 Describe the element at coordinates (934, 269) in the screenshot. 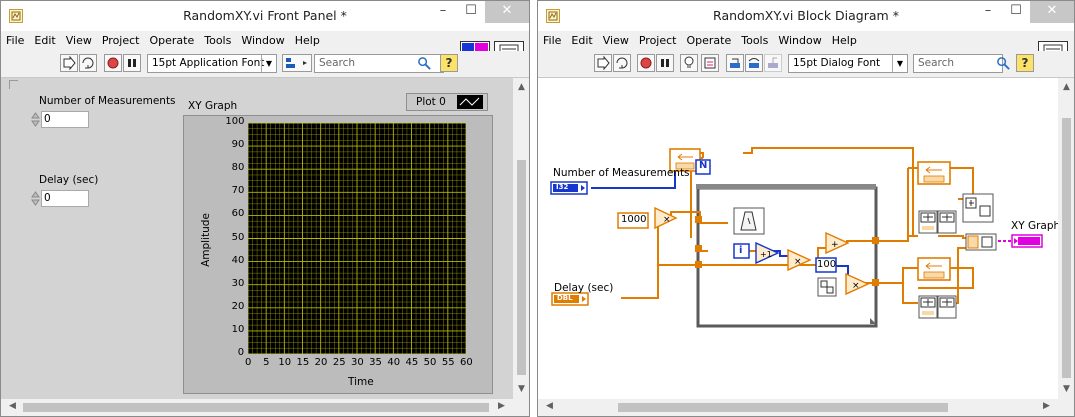

I see `shift-register-lower-right` at that location.